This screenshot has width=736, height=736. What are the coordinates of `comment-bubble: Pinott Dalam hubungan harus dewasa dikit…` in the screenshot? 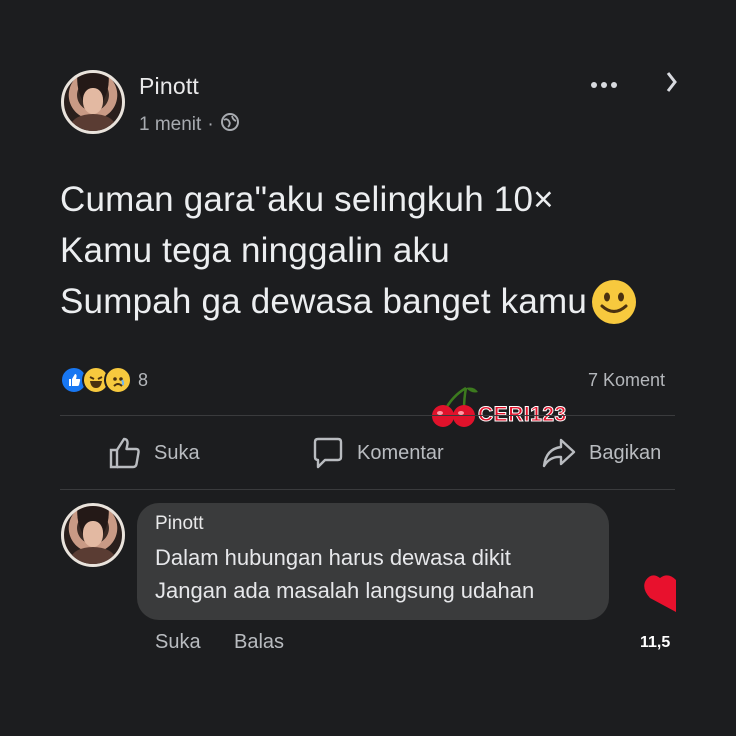 It's located at (373, 561).